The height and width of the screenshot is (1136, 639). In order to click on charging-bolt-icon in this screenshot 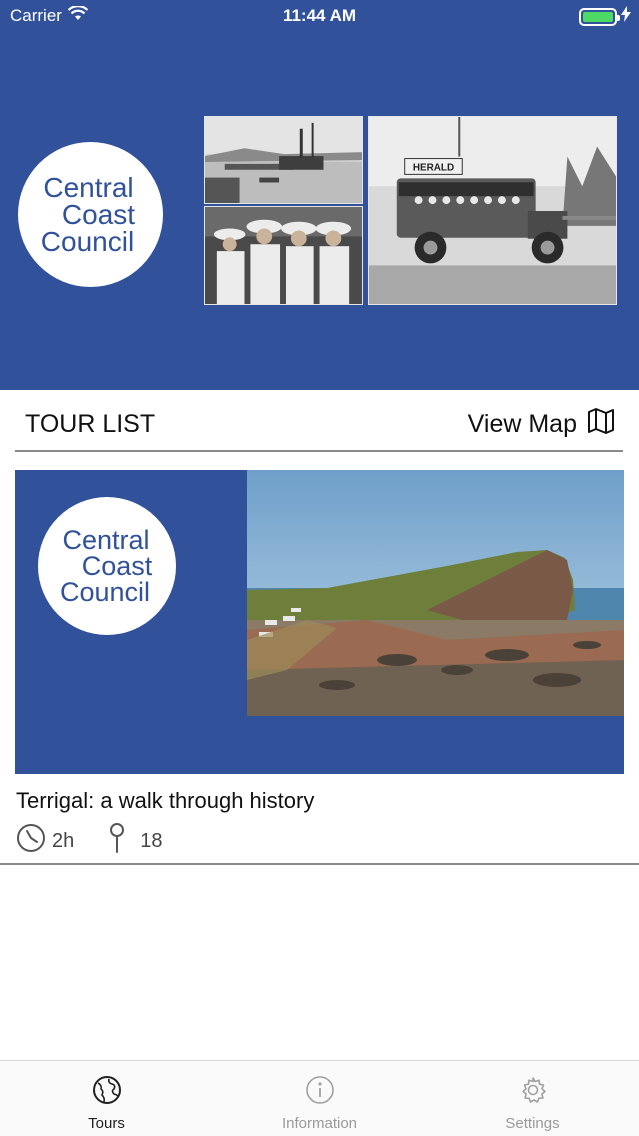, I will do `click(626, 16)`.